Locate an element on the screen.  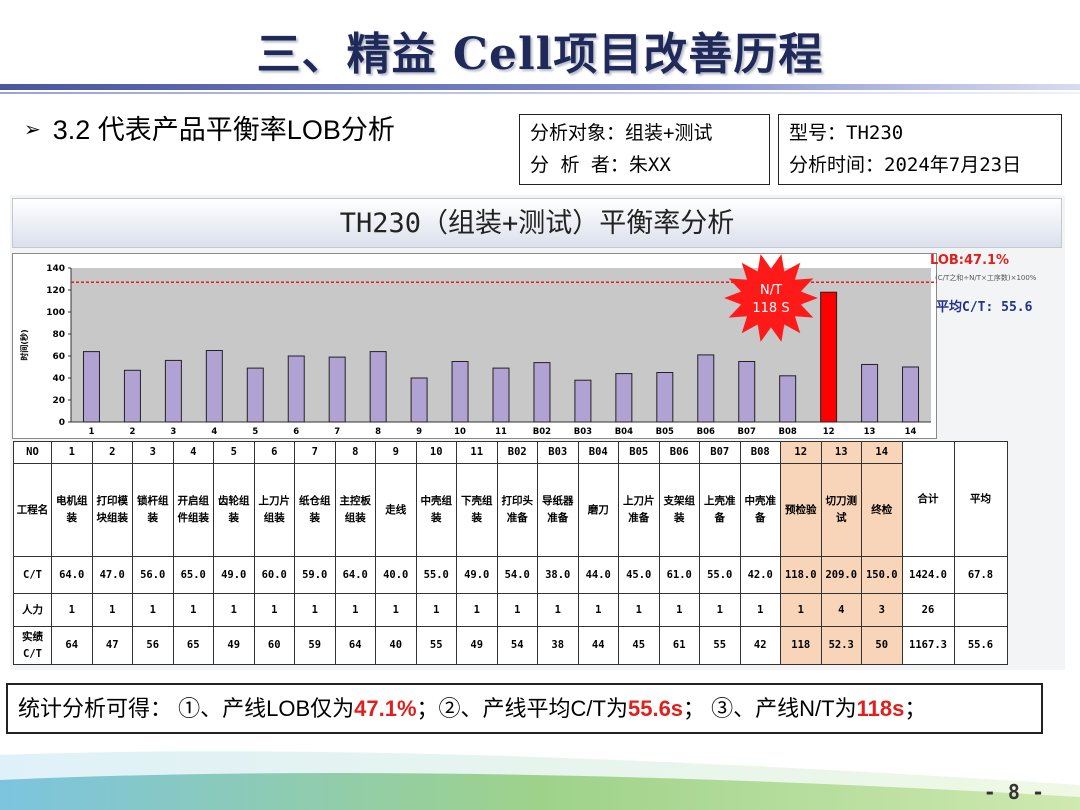
model-info-box: 型号：TH230 分析时间：2024年7月23日 is located at coordinates (920, 149).